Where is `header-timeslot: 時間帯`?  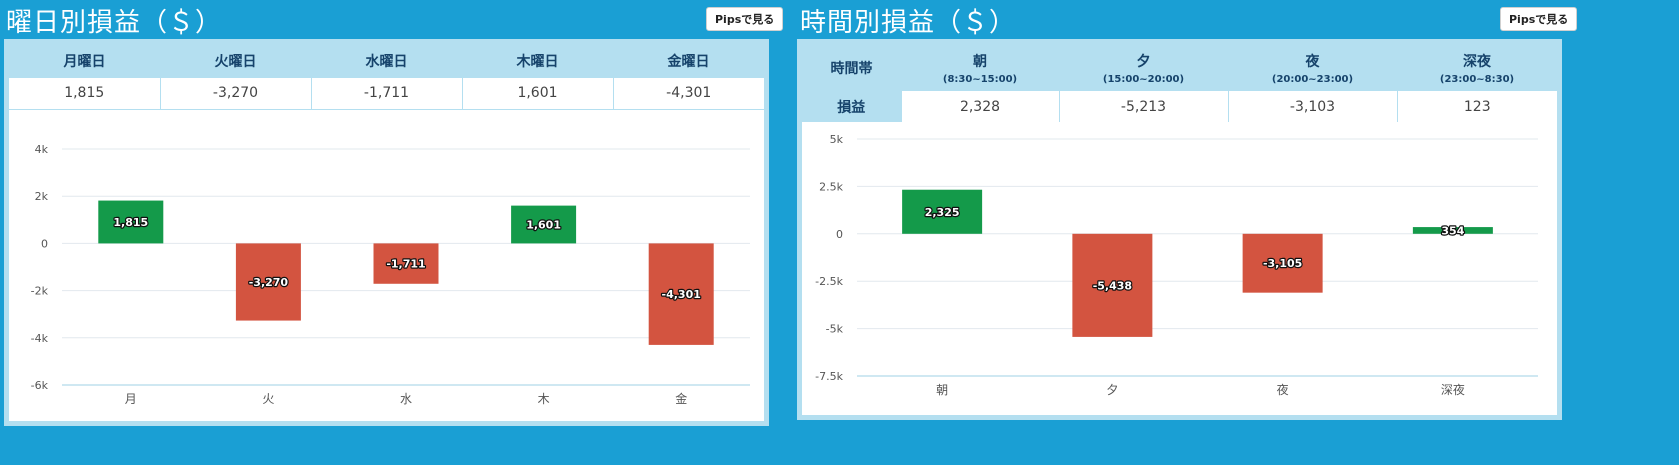 header-timeslot: 時間帯 is located at coordinates (851, 67).